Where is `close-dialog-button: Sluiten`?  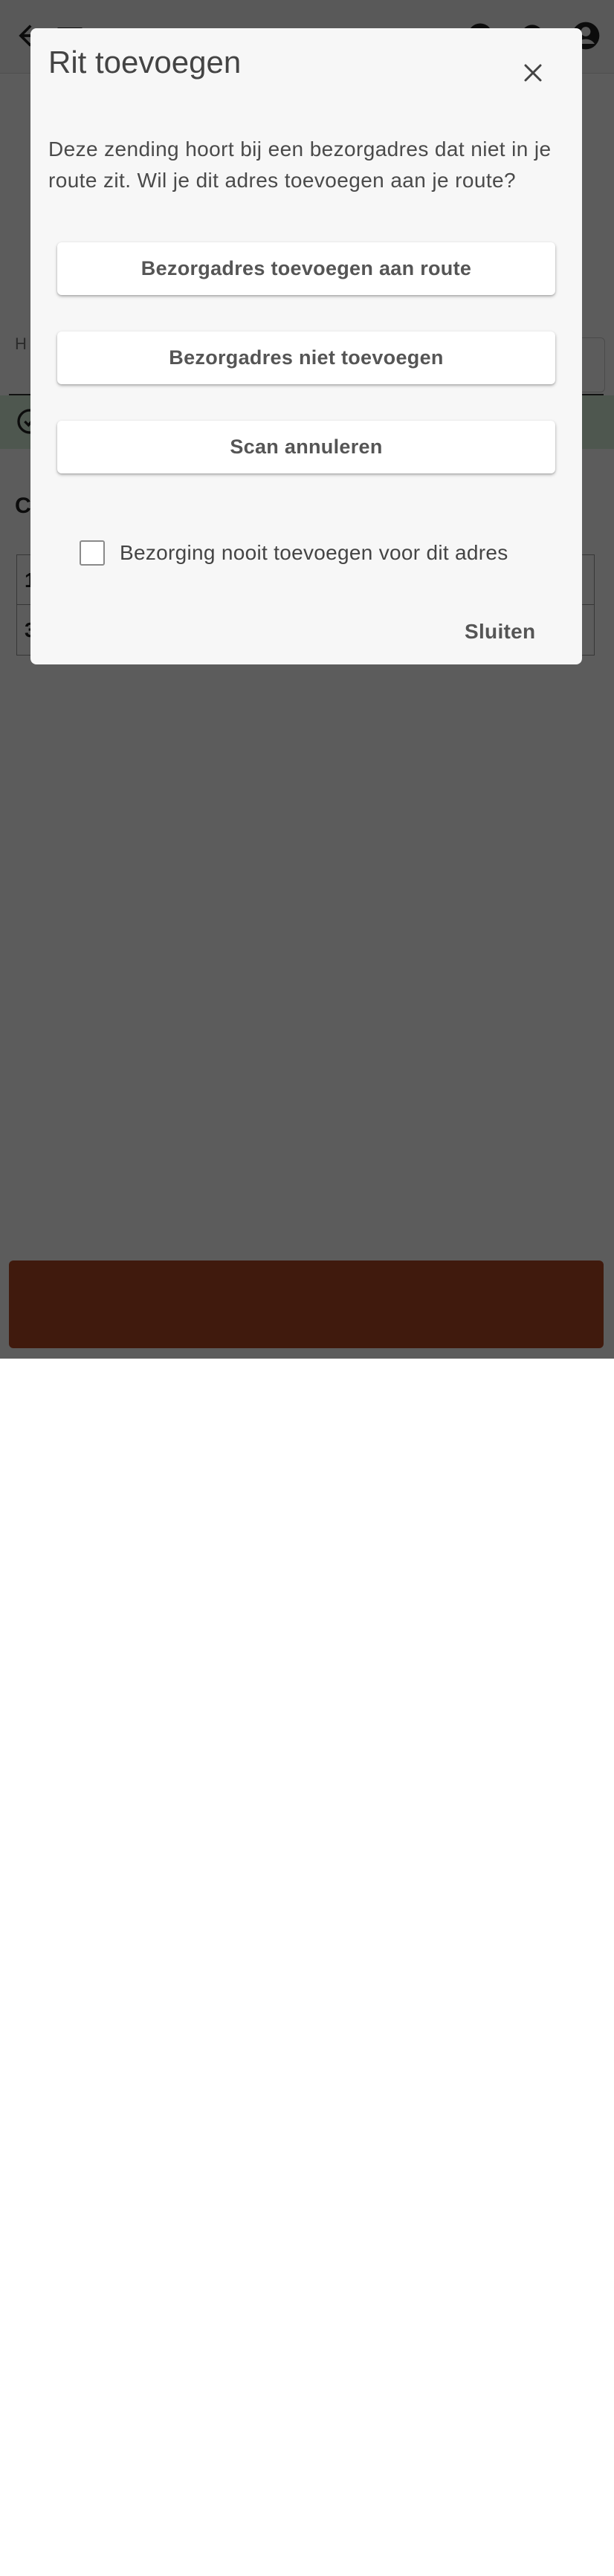 close-dialog-button: Sluiten is located at coordinates (500, 632).